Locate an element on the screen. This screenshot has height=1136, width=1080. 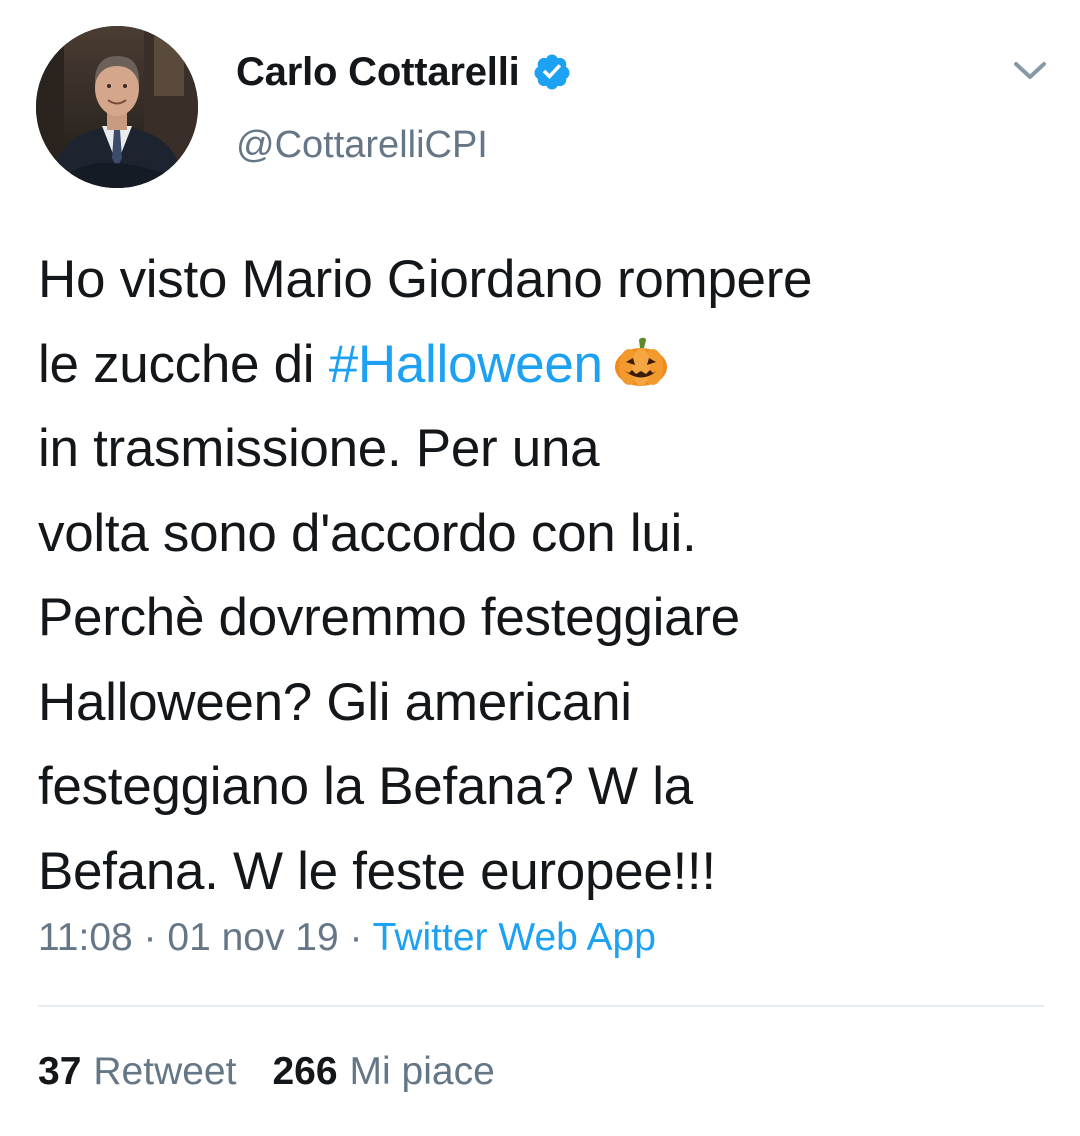
divider is located at coordinates (541, 1006).